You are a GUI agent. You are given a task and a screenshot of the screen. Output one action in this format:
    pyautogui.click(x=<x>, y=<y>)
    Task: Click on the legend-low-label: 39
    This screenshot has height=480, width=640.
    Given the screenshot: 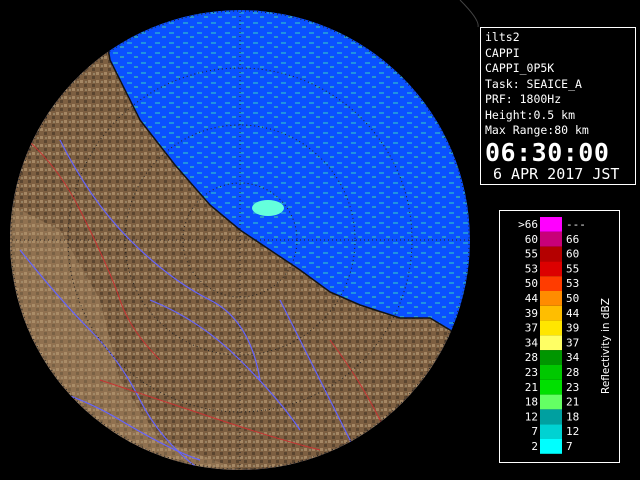 What is the action you would take?
    pyautogui.click(x=531, y=313)
    